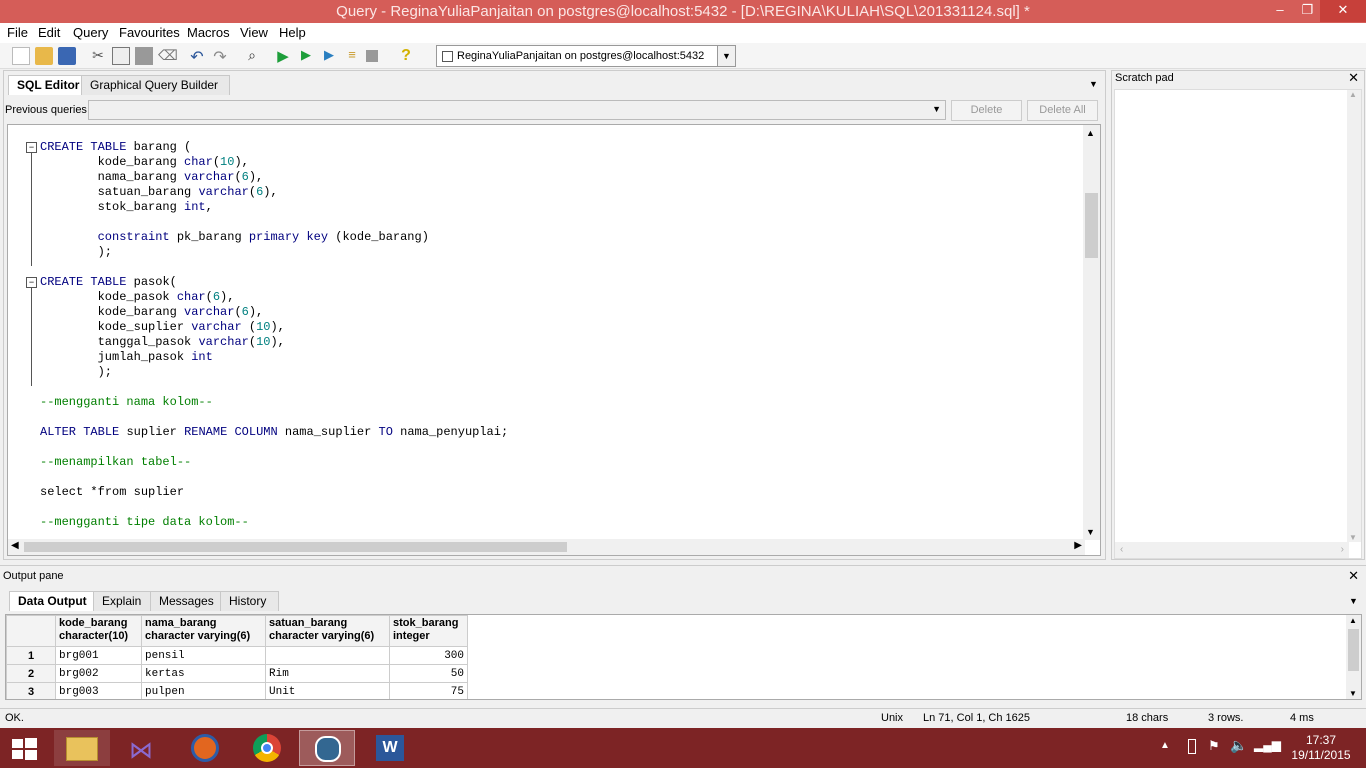  I want to click on volume-icon: 🔈, so click(1238, 745).